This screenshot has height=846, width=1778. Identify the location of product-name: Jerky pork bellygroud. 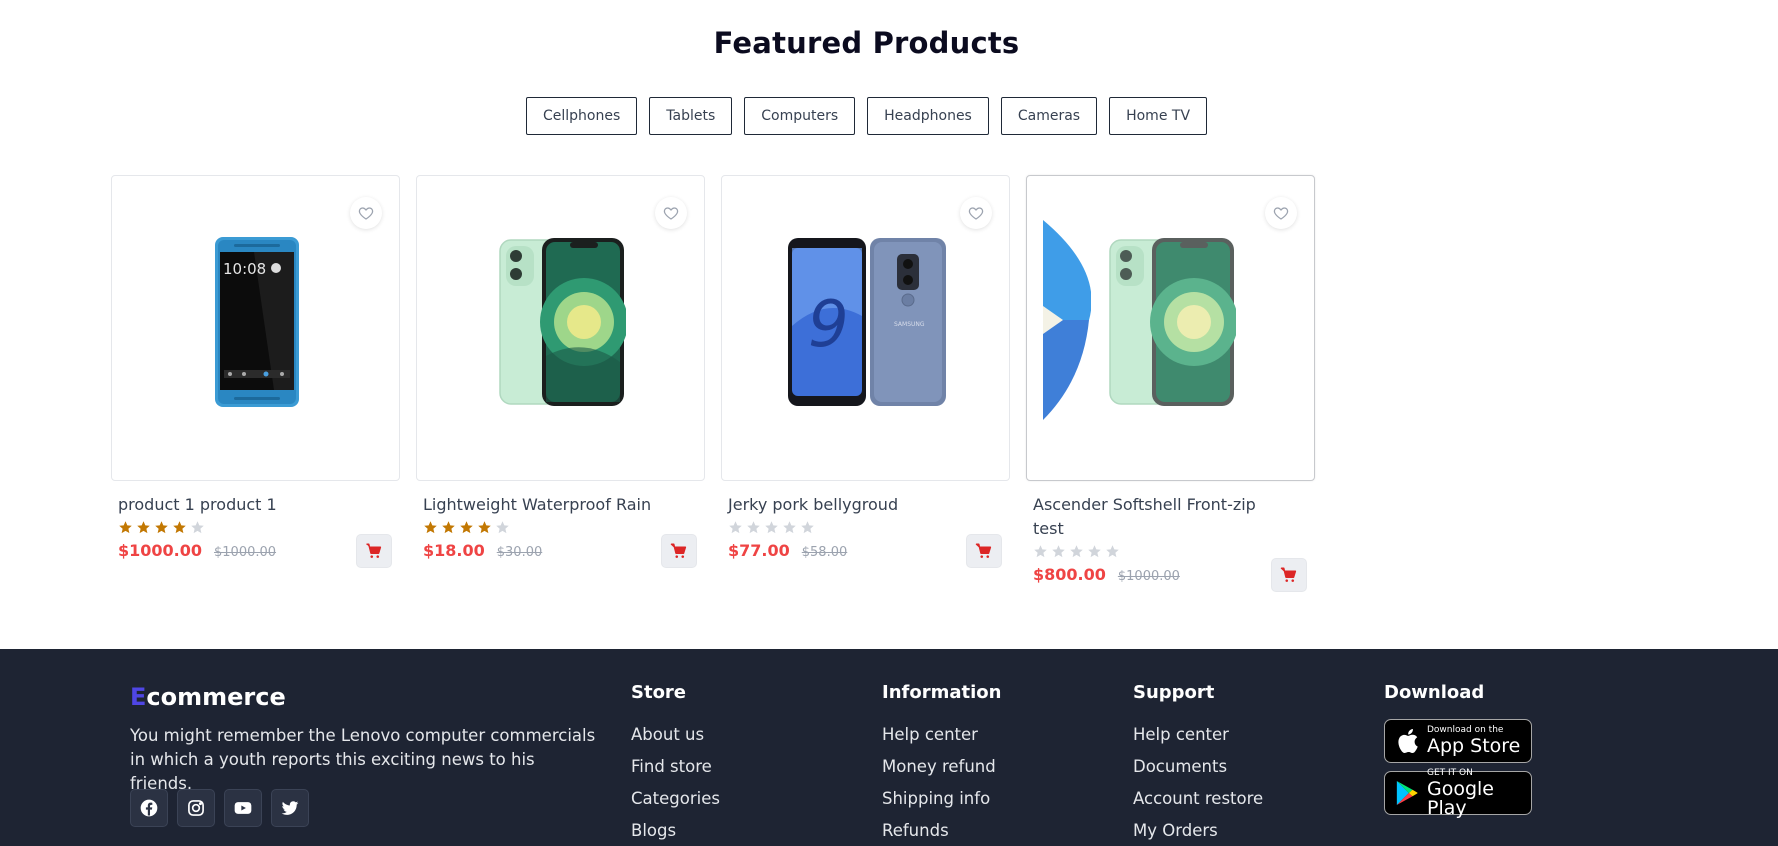
(865, 505).